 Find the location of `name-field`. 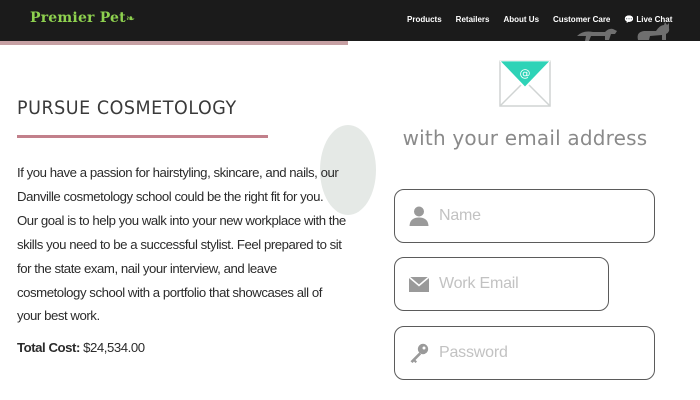

name-field is located at coordinates (524, 216).